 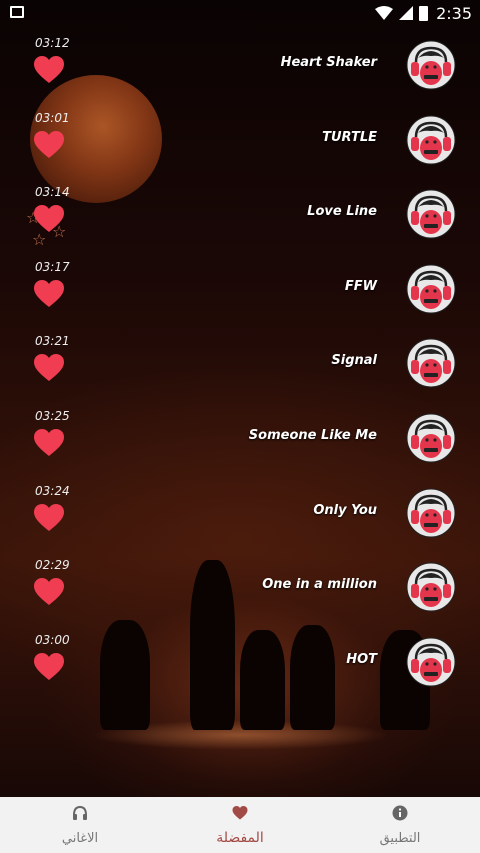 I want to click on song-row: 02:29 One in a million, so click(x=240, y=587).